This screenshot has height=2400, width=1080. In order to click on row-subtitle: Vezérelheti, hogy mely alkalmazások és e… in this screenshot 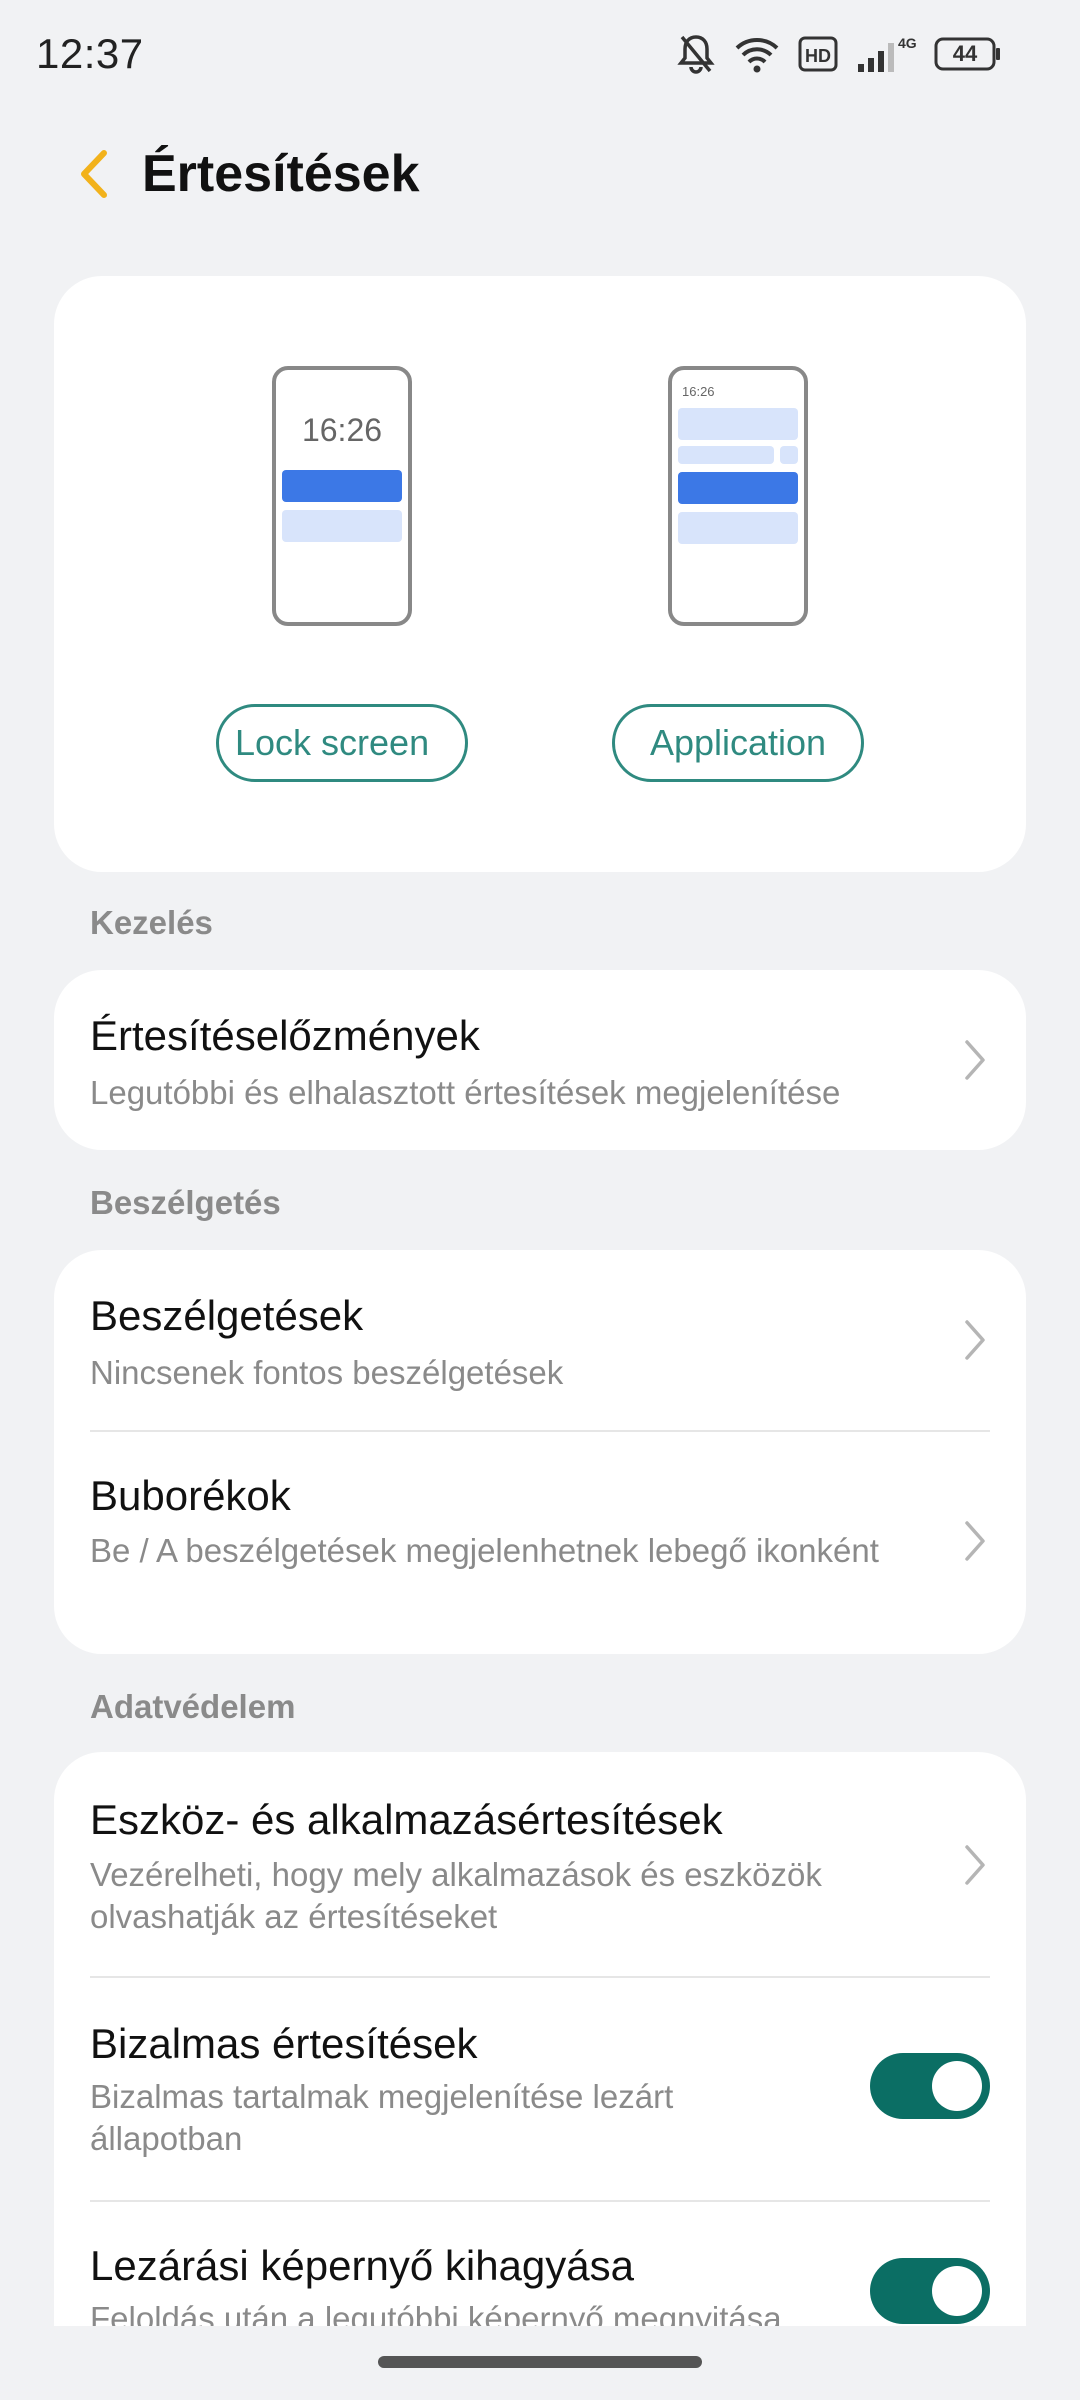, I will do `click(456, 1895)`.